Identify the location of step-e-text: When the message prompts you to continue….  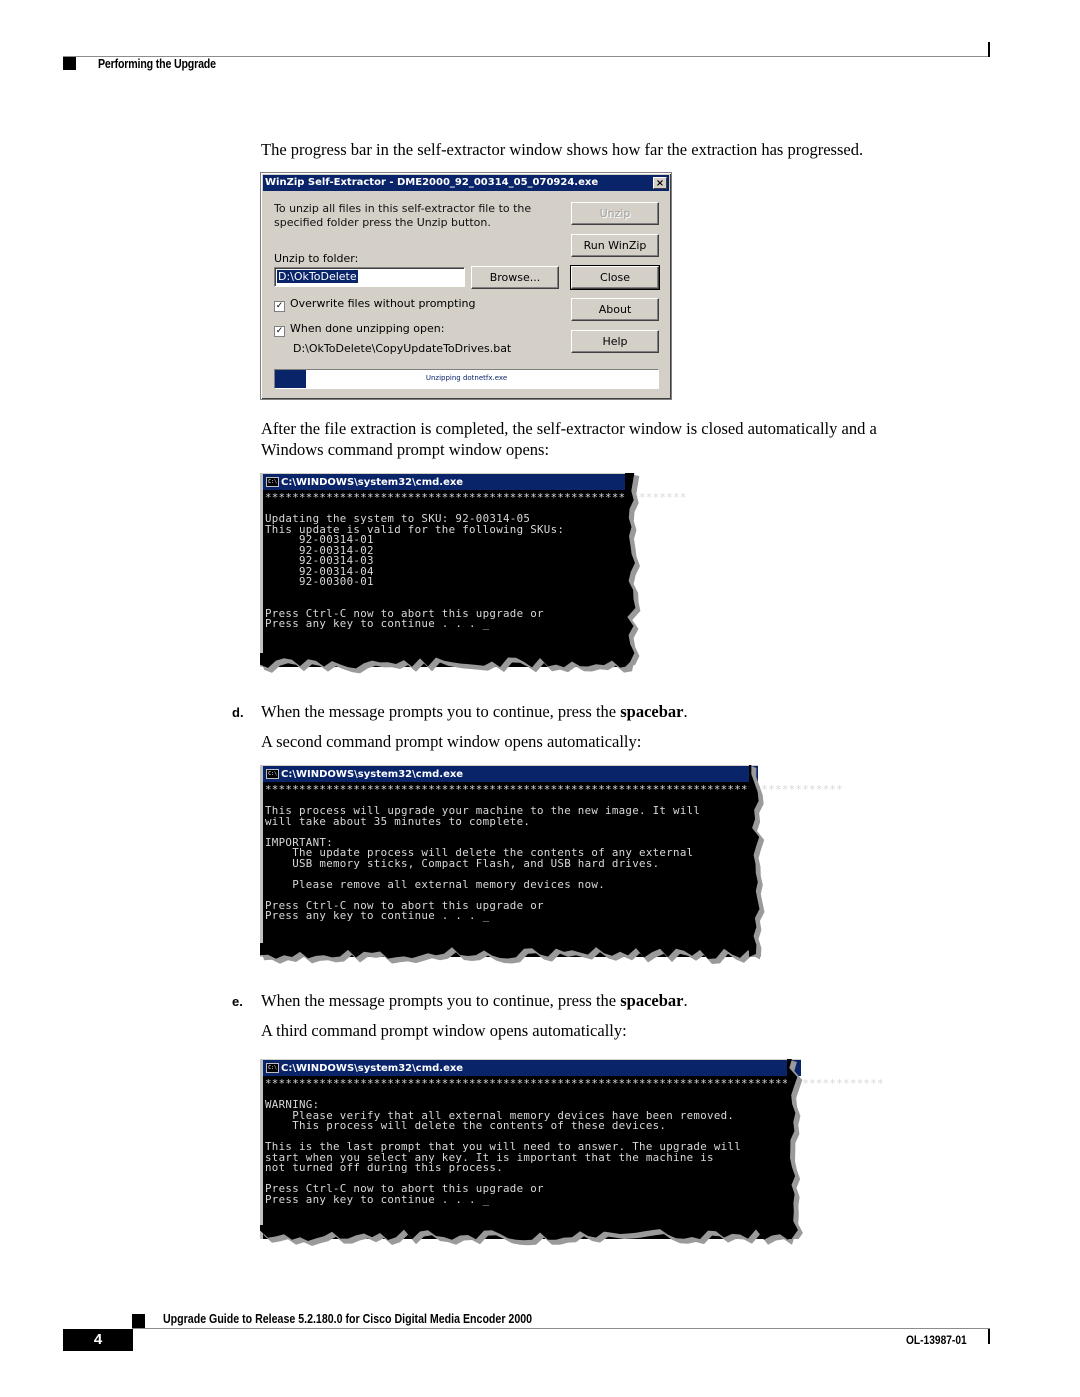
(474, 1000).